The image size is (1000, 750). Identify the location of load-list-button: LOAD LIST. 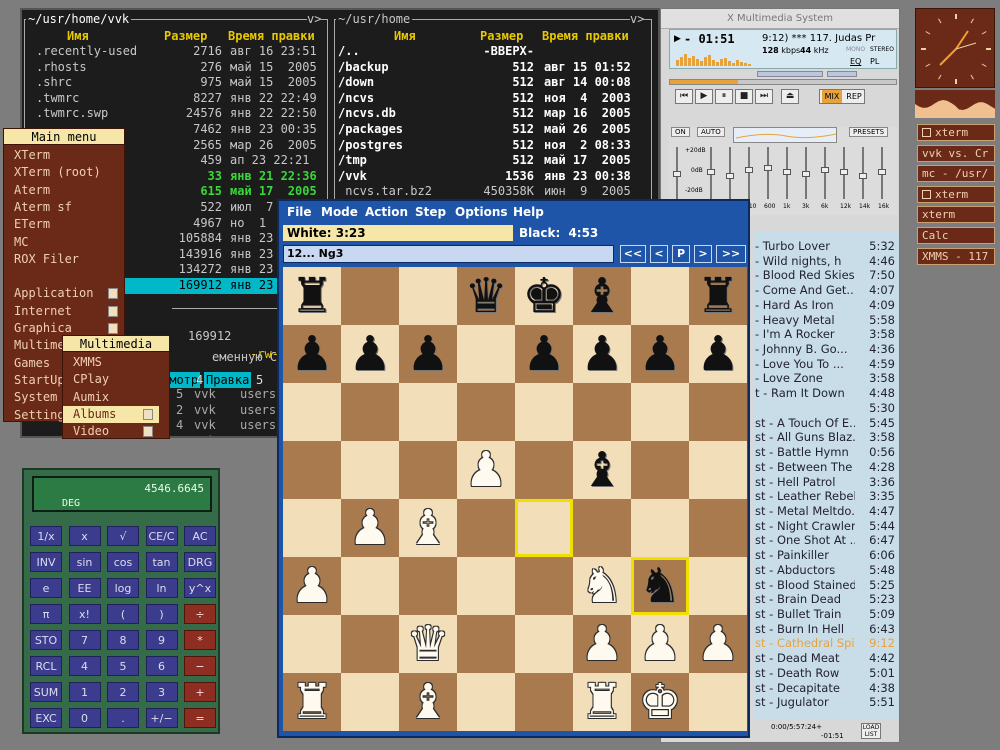
(871, 731).